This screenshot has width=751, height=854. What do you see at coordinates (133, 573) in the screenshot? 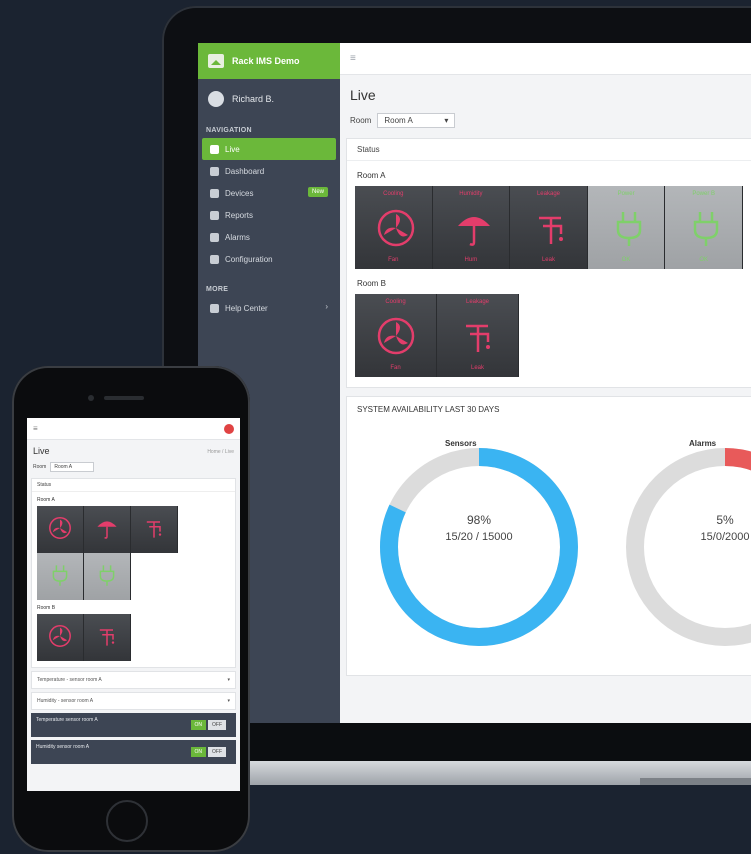
I see `phone-status-card: Status Room A Room B` at bounding box center [133, 573].